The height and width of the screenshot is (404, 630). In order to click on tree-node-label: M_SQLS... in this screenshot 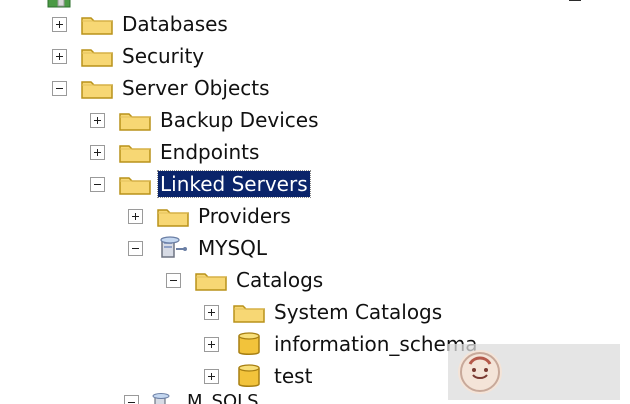, I will do `click(231, 397)`.